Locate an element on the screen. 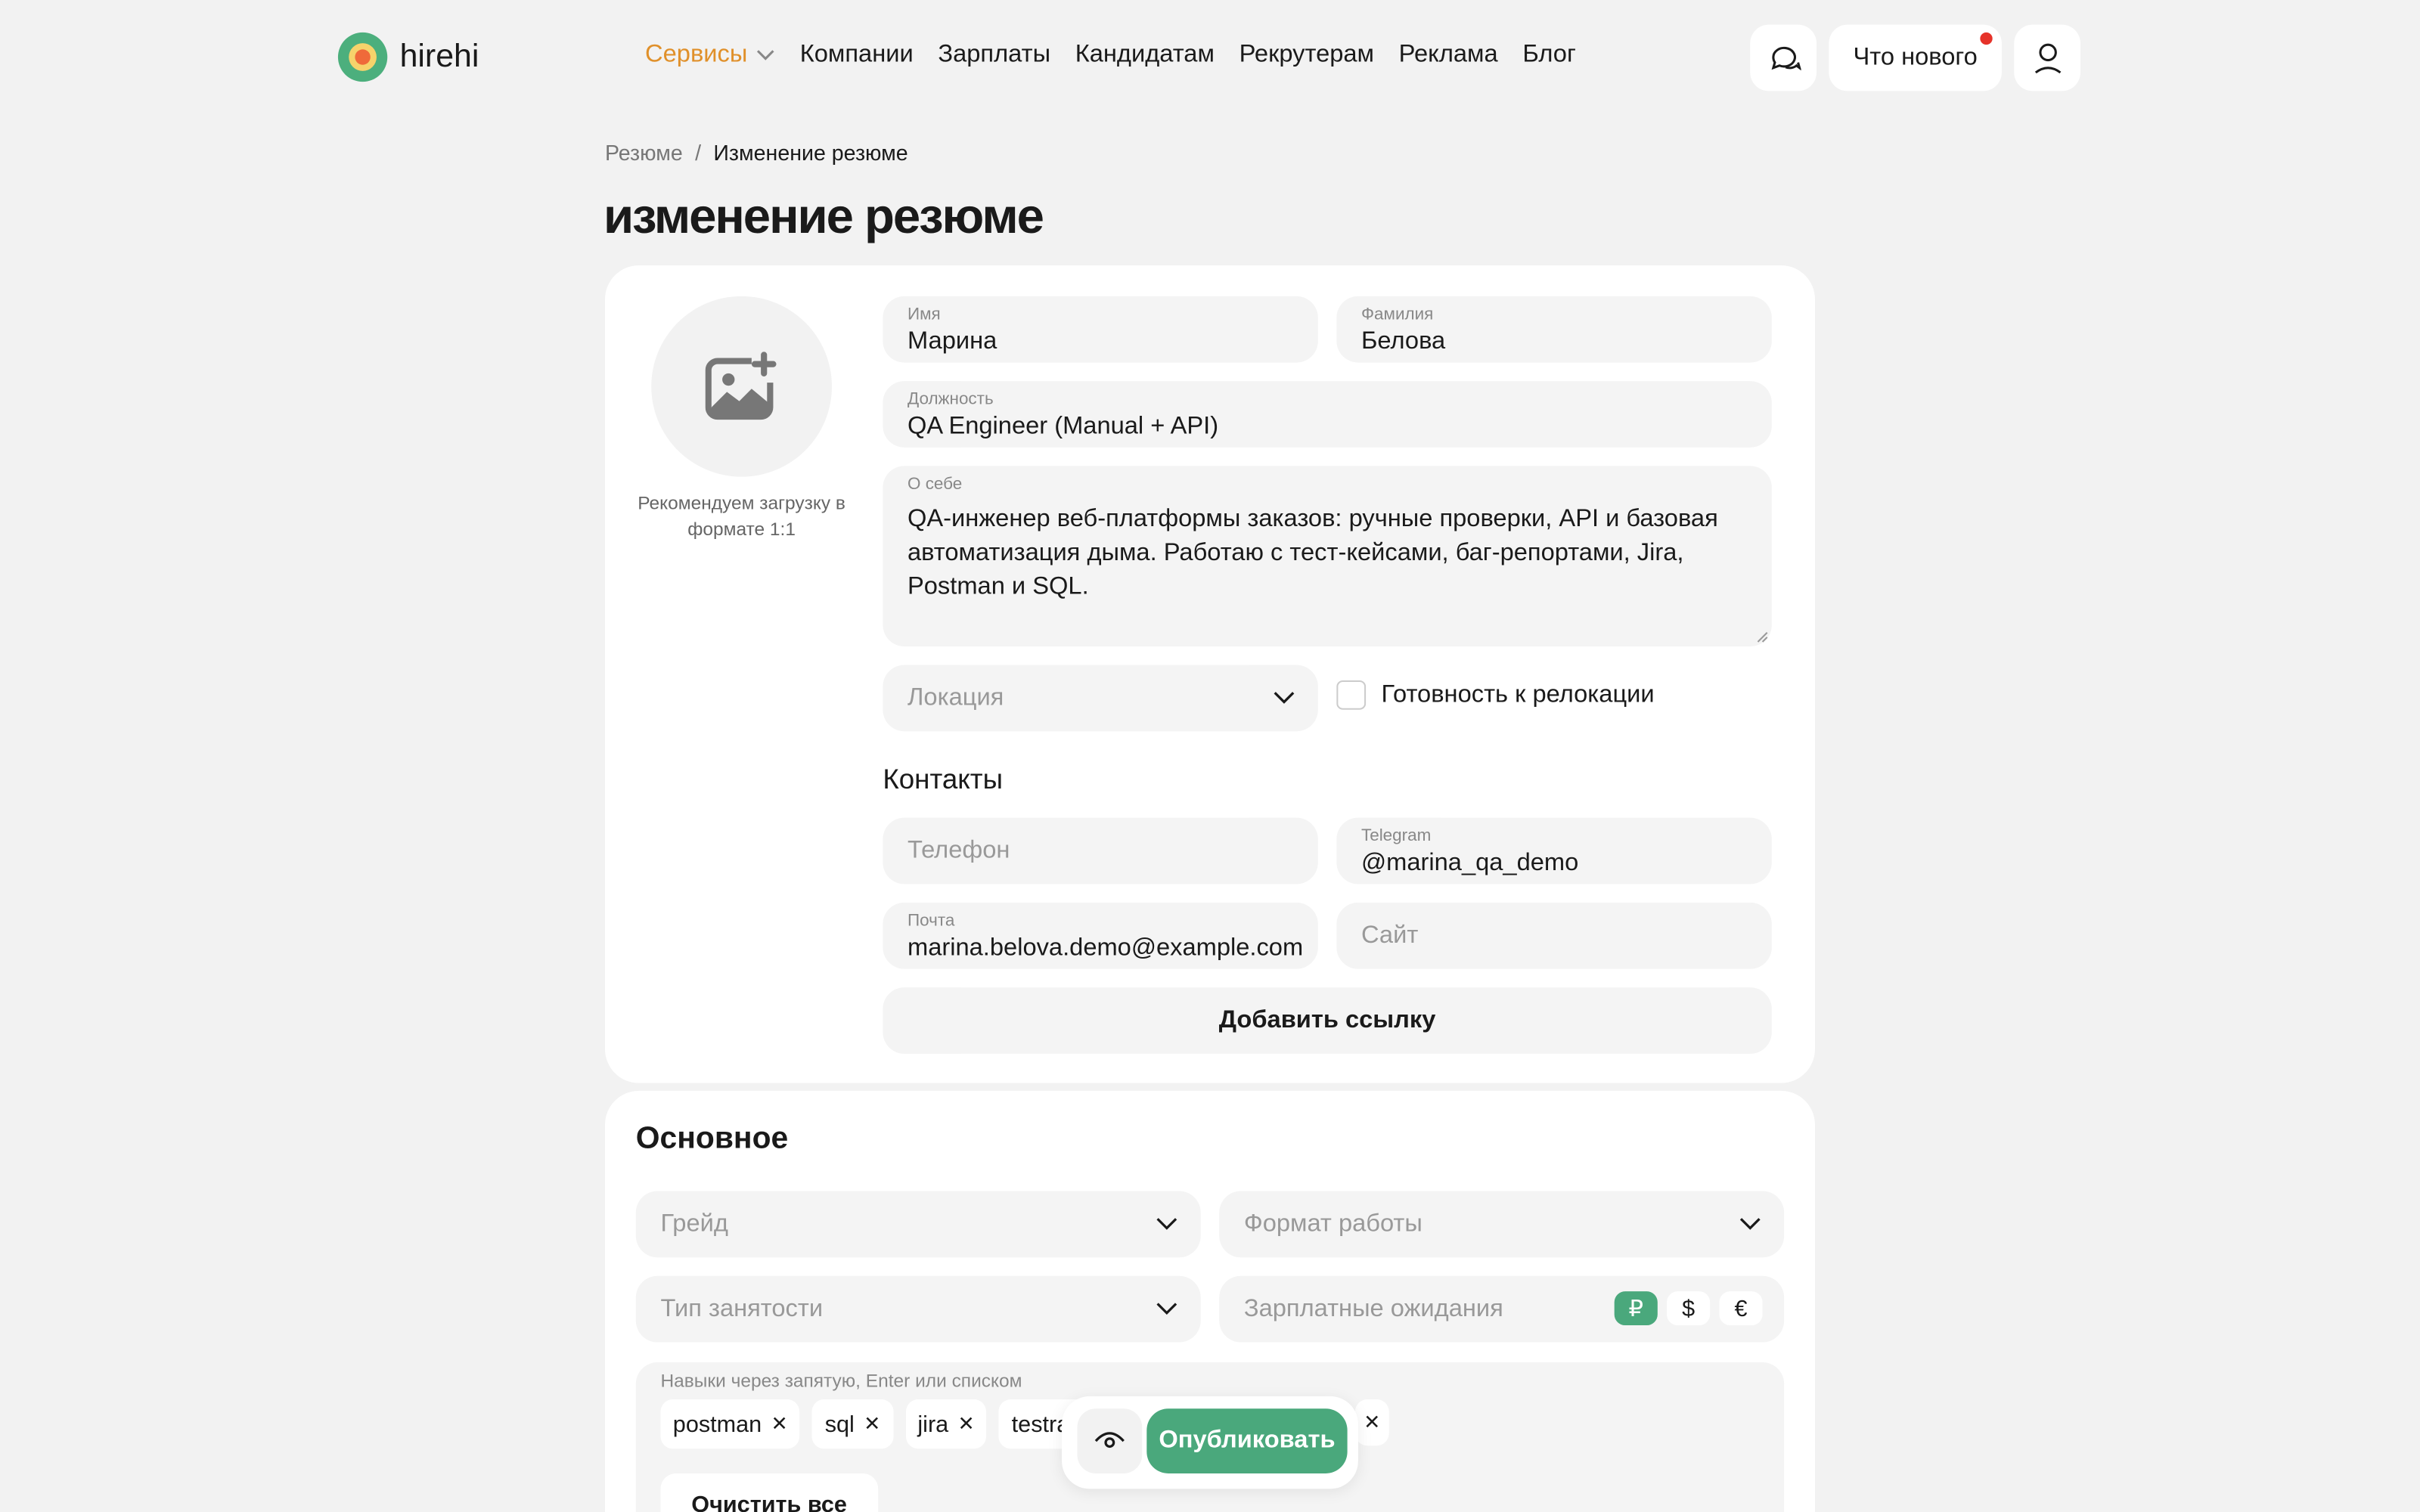 The width and height of the screenshot is (2420, 1512). nav-item-label: Сервисы is located at coordinates (696, 55).